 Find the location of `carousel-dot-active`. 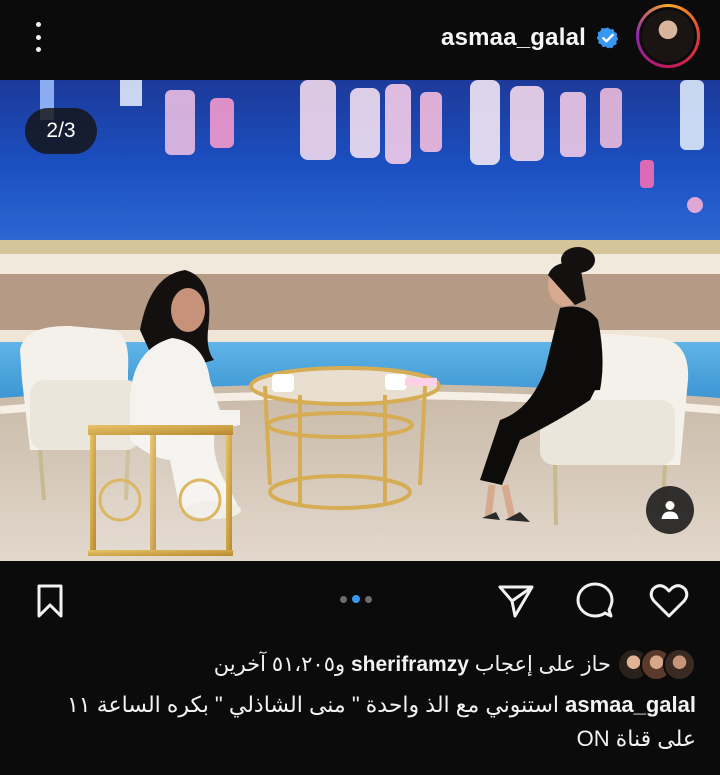

carousel-dot-active is located at coordinates (356, 599).